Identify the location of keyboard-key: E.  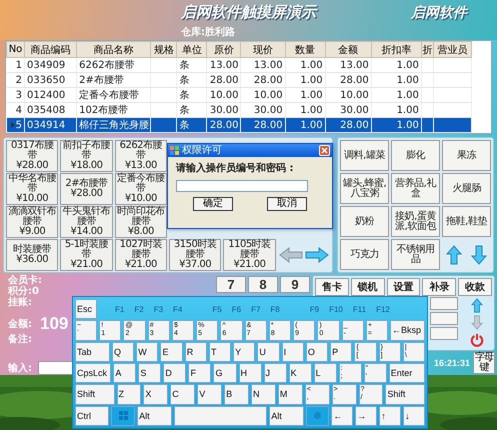
(171, 352).